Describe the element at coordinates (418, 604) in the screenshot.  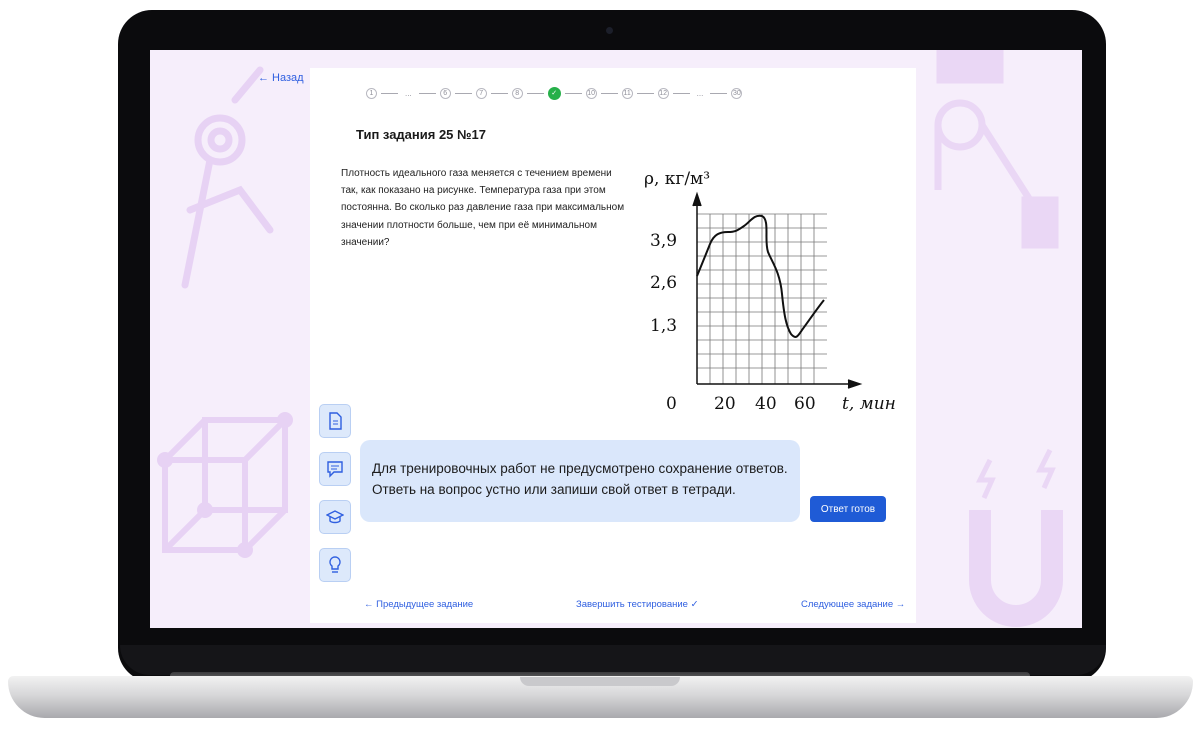
I see `prev-task-link: ← Предыдущее задание` at that location.